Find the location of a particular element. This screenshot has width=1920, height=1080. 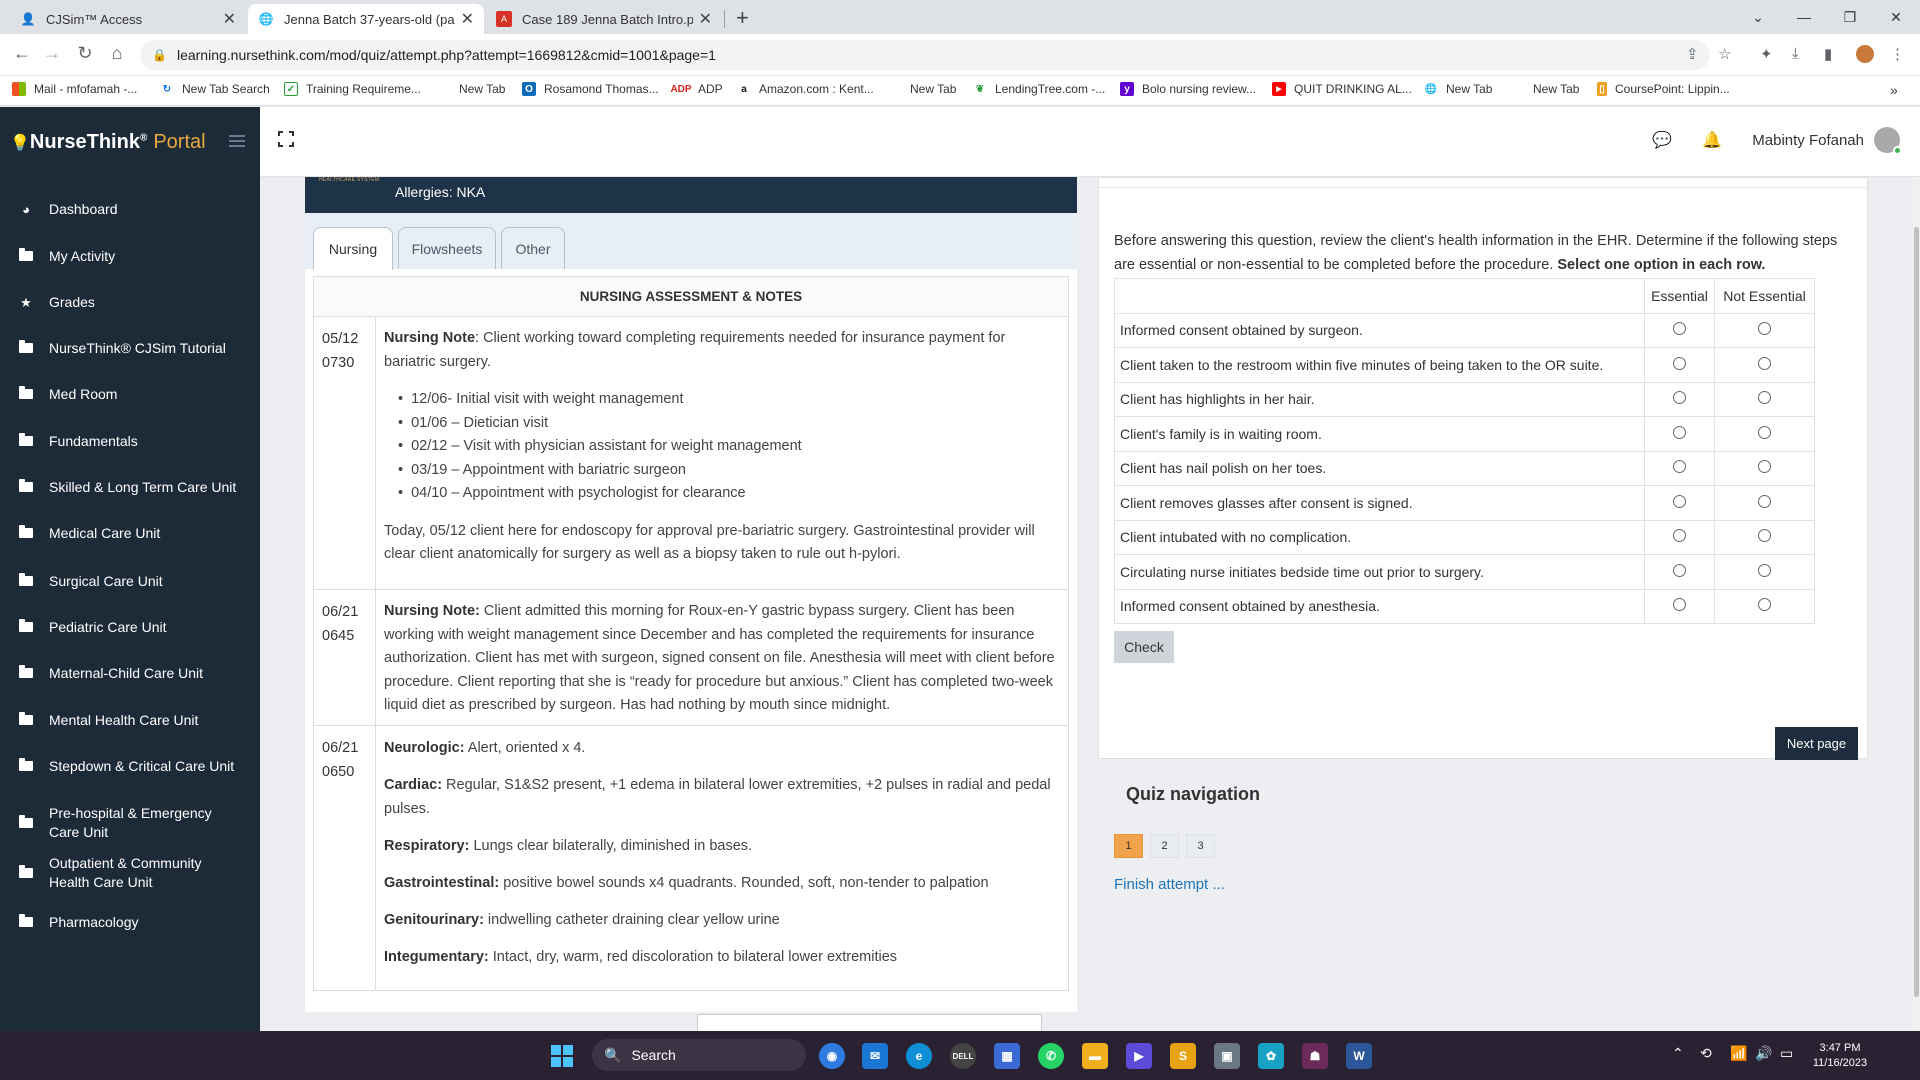

home-icon: ⌂ is located at coordinates (117, 53).